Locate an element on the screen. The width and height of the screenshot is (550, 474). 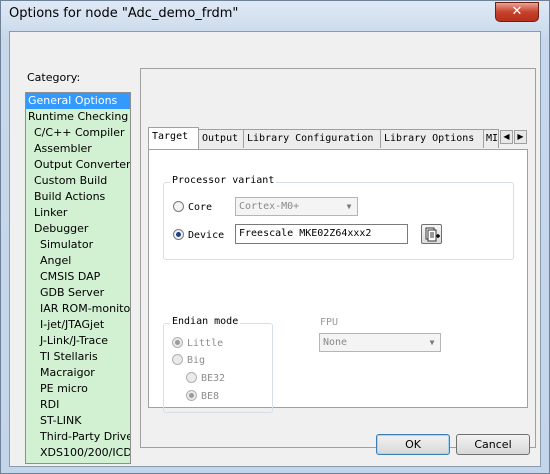
tab-output: Output is located at coordinates (221, 138).